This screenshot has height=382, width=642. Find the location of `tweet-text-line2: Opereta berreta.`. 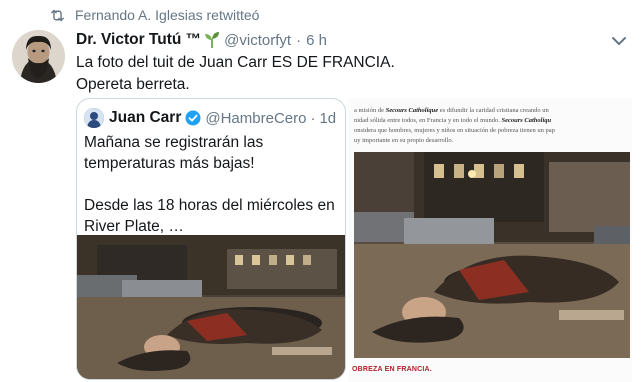

tweet-text-line2: Opereta berreta. is located at coordinates (133, 84).